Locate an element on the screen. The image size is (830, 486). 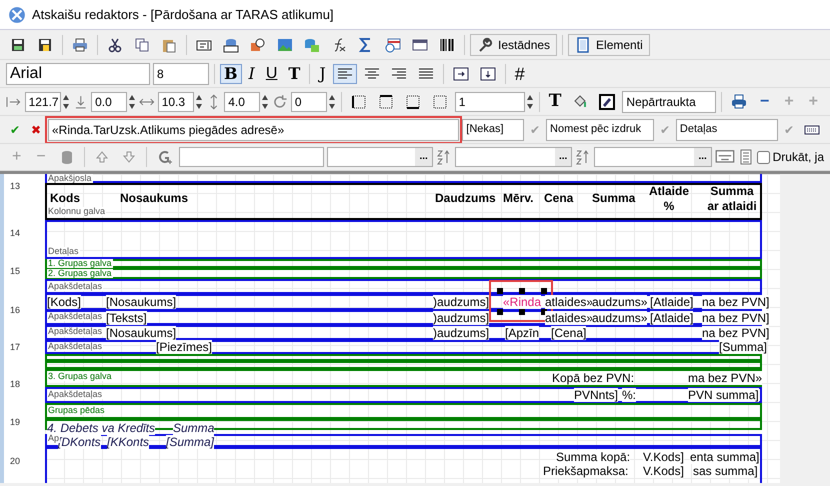
report-field: sas summa] is located at coordinates (725, 471).